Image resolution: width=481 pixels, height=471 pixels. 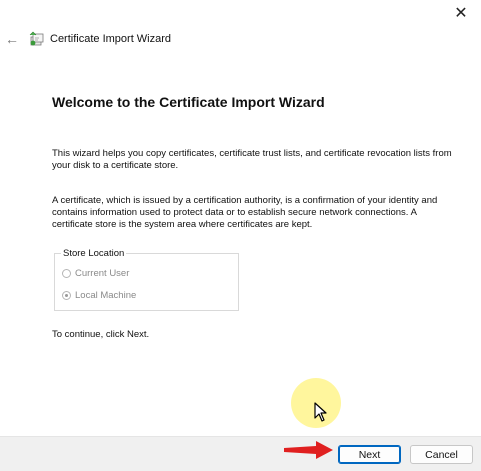 I want to click on local-machine-label: Local Machine, so click(x=106, y=295).